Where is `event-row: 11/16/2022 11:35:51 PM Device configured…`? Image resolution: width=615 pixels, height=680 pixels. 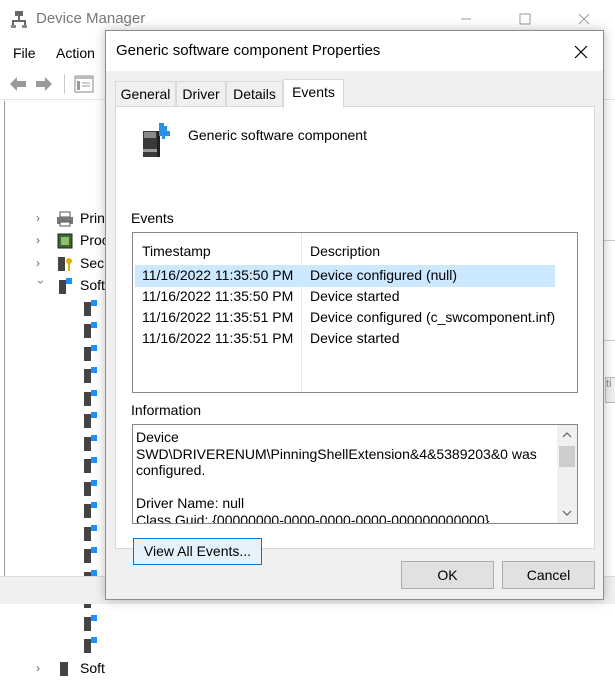
event-row: 11/16/2022 11:35:51 PM Device configured… is located at coordinates (345, 318).